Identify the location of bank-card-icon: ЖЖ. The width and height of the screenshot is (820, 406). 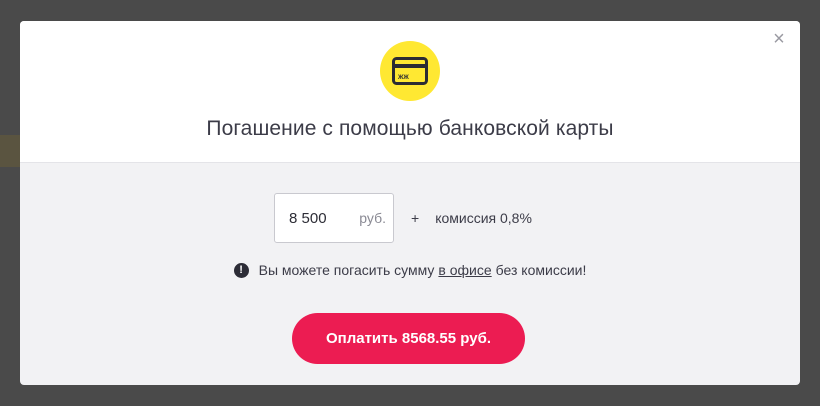
(410, 71).